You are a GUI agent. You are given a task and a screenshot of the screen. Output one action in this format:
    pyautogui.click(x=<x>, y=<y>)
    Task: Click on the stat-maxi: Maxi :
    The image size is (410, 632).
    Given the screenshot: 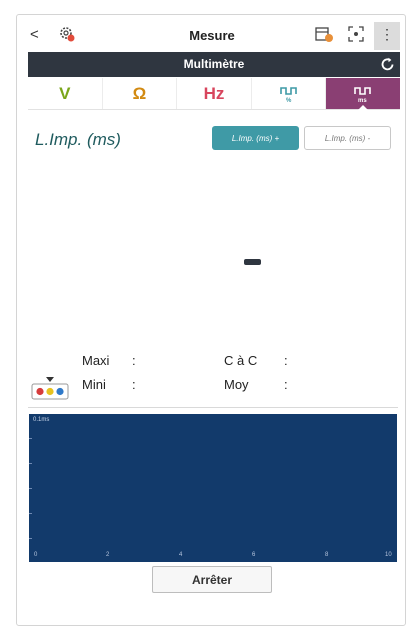 What is the action you would take?
    pyautogui.click(x=109, y=360)
    